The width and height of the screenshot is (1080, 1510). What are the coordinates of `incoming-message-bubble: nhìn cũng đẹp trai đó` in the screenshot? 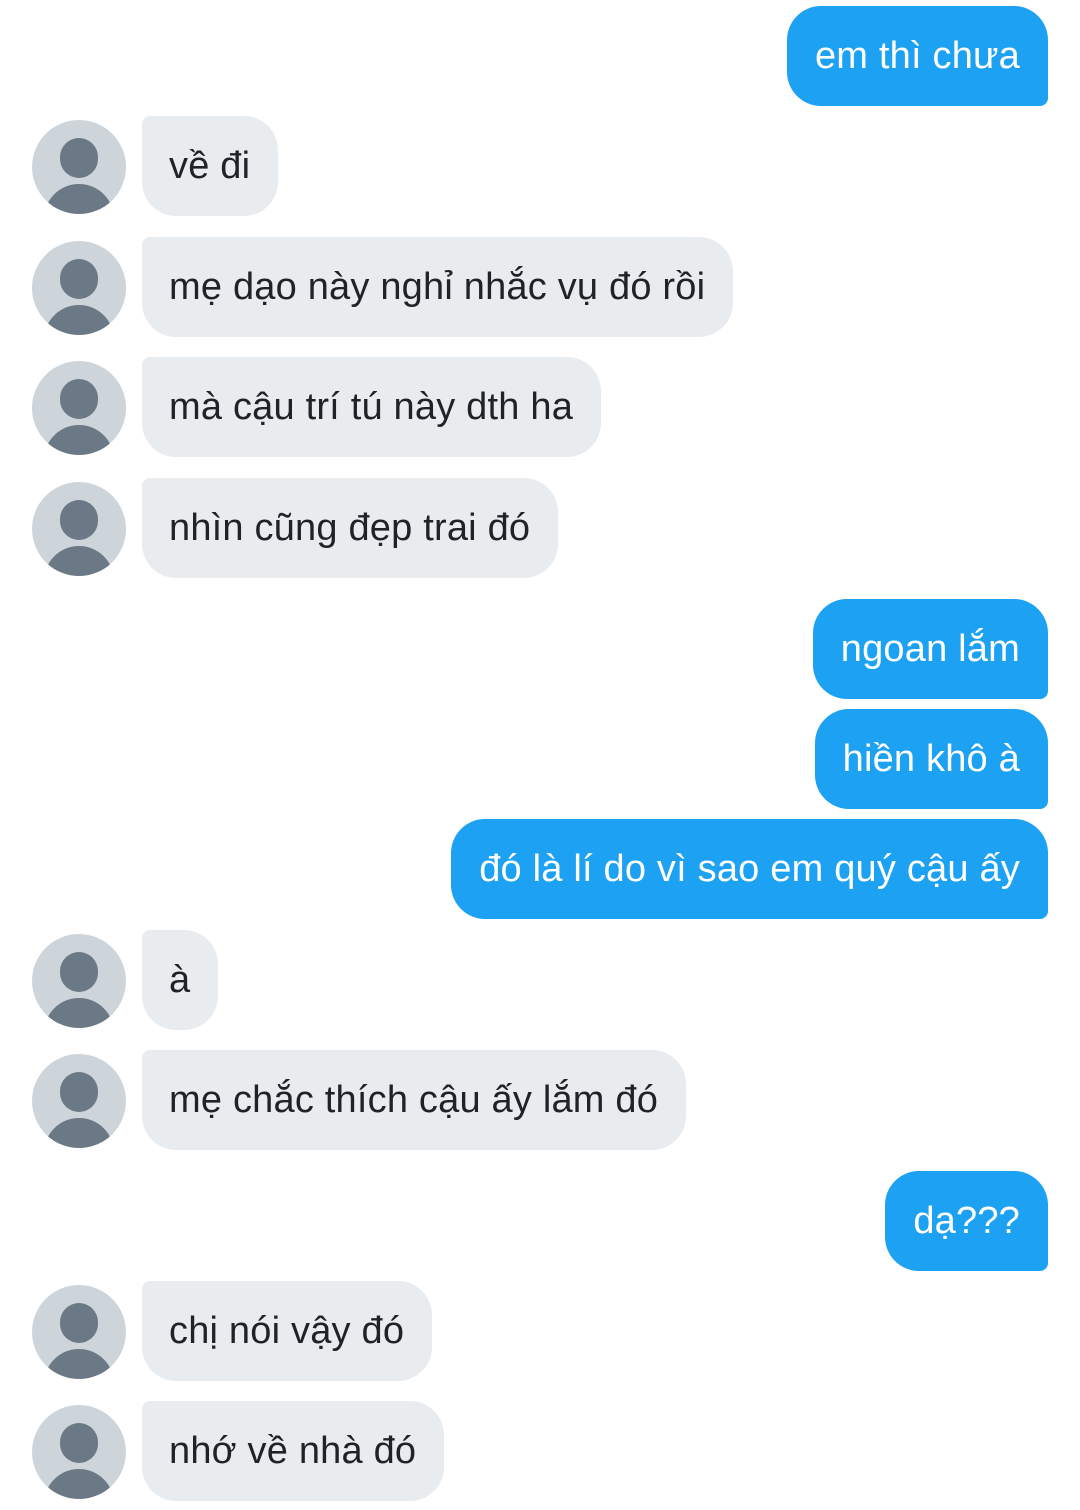 It's located at (350, 528).